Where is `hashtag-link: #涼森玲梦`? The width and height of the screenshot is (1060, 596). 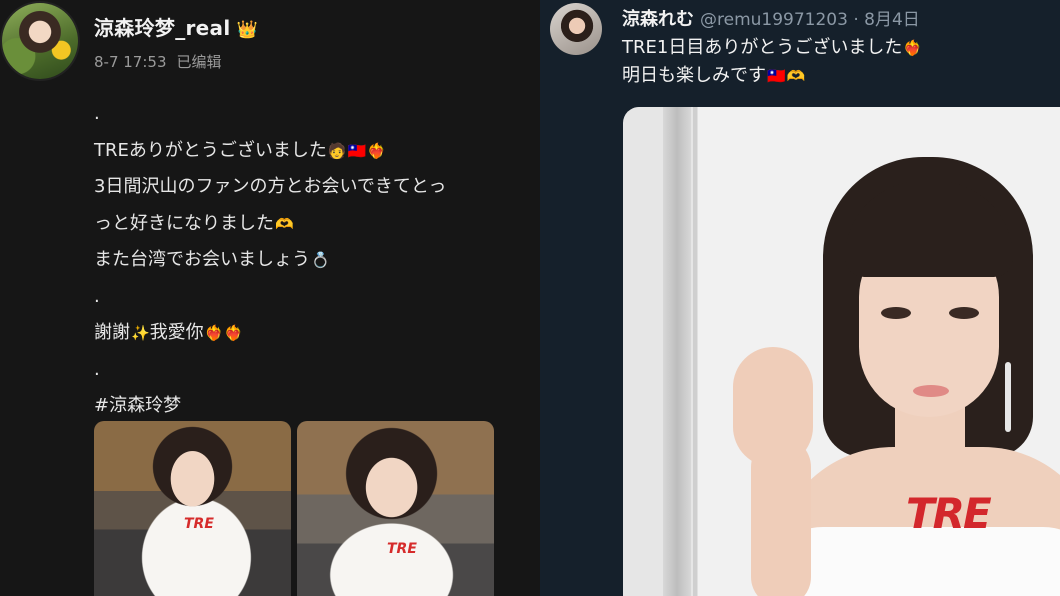
hashtag-link: #涼森玲梦 is located at coordinates (137, 405).